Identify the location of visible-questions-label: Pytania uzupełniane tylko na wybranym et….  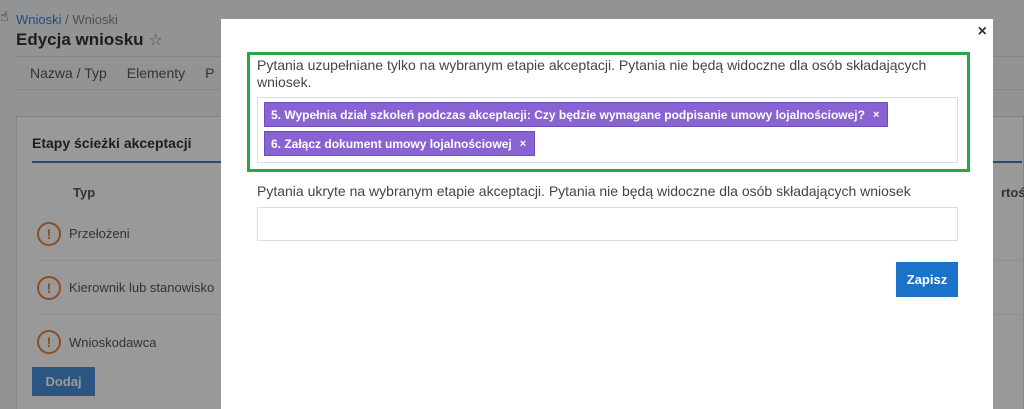
(592, 73).